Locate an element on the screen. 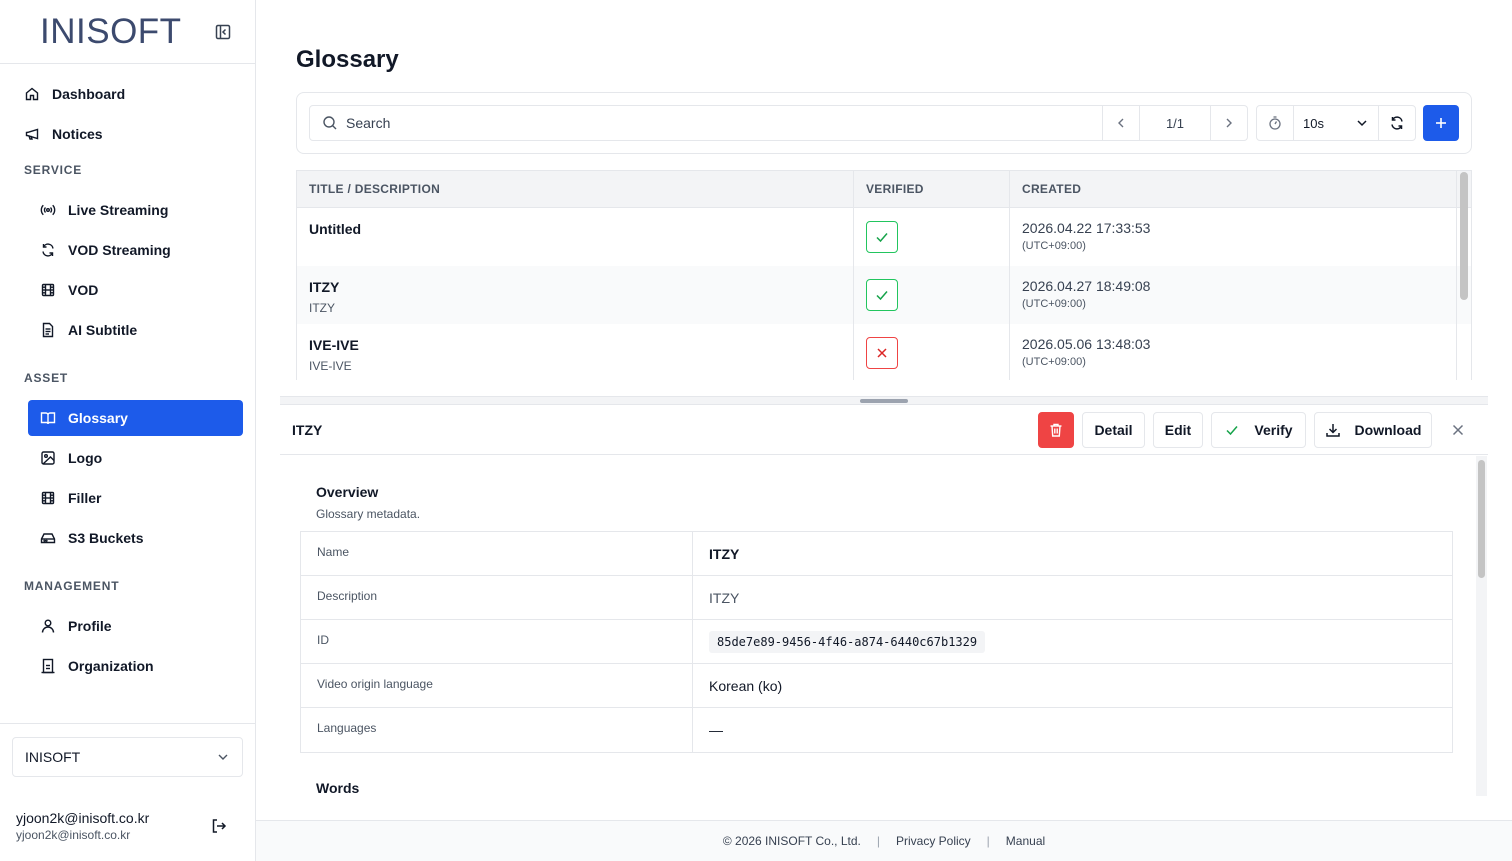 The image size is (1512, 861). chevron-left-icon is located at coordinates (1121, 123).